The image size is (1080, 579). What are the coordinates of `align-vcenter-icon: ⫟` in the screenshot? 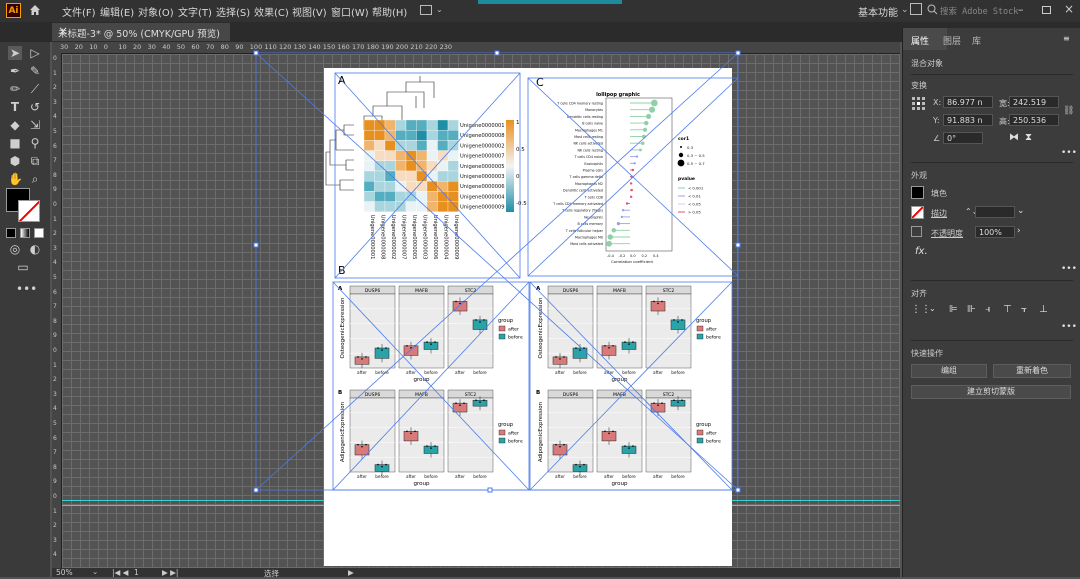 It's located at (1024, 309).